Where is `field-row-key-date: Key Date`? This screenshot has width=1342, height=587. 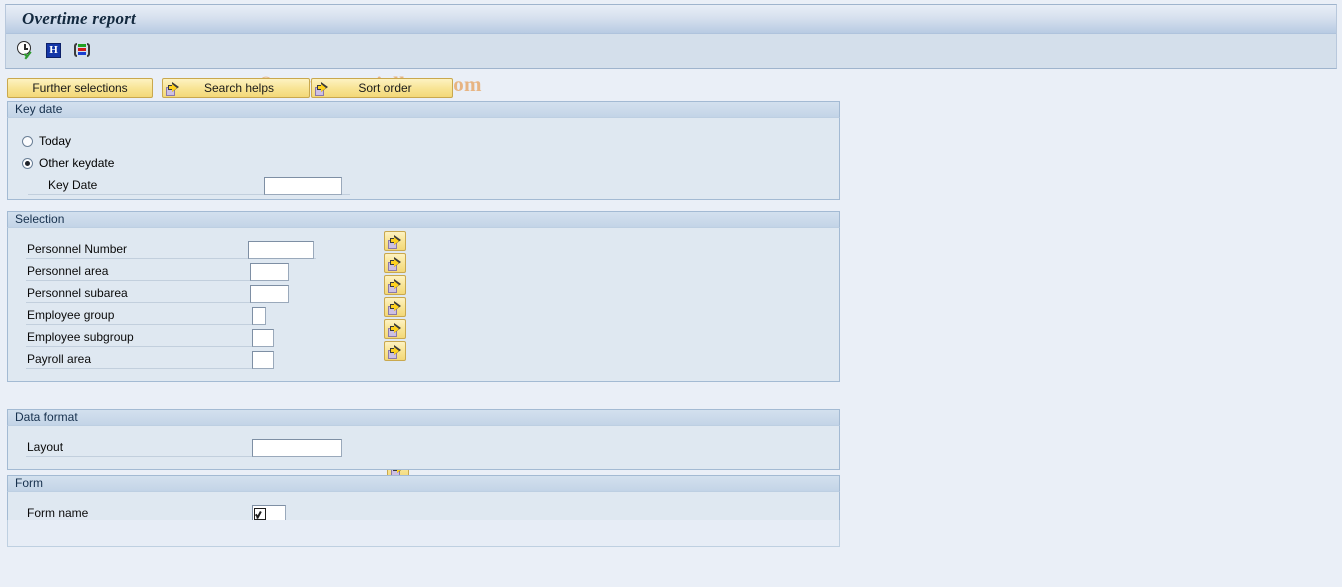
field-row-key-date: Key Date is located at coordinates (189, 186).